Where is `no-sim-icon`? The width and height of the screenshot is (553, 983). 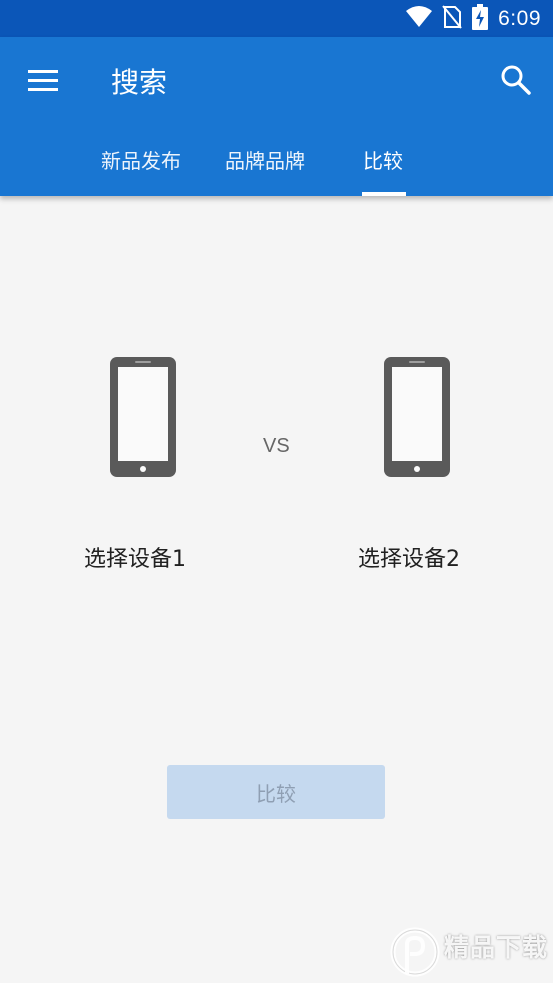
no-sim-icon is located at coordinates (452, 19).